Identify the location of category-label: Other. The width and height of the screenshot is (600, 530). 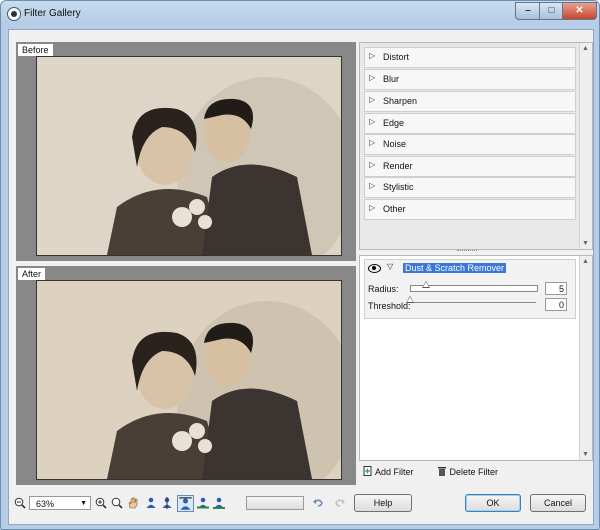
(394, 209).